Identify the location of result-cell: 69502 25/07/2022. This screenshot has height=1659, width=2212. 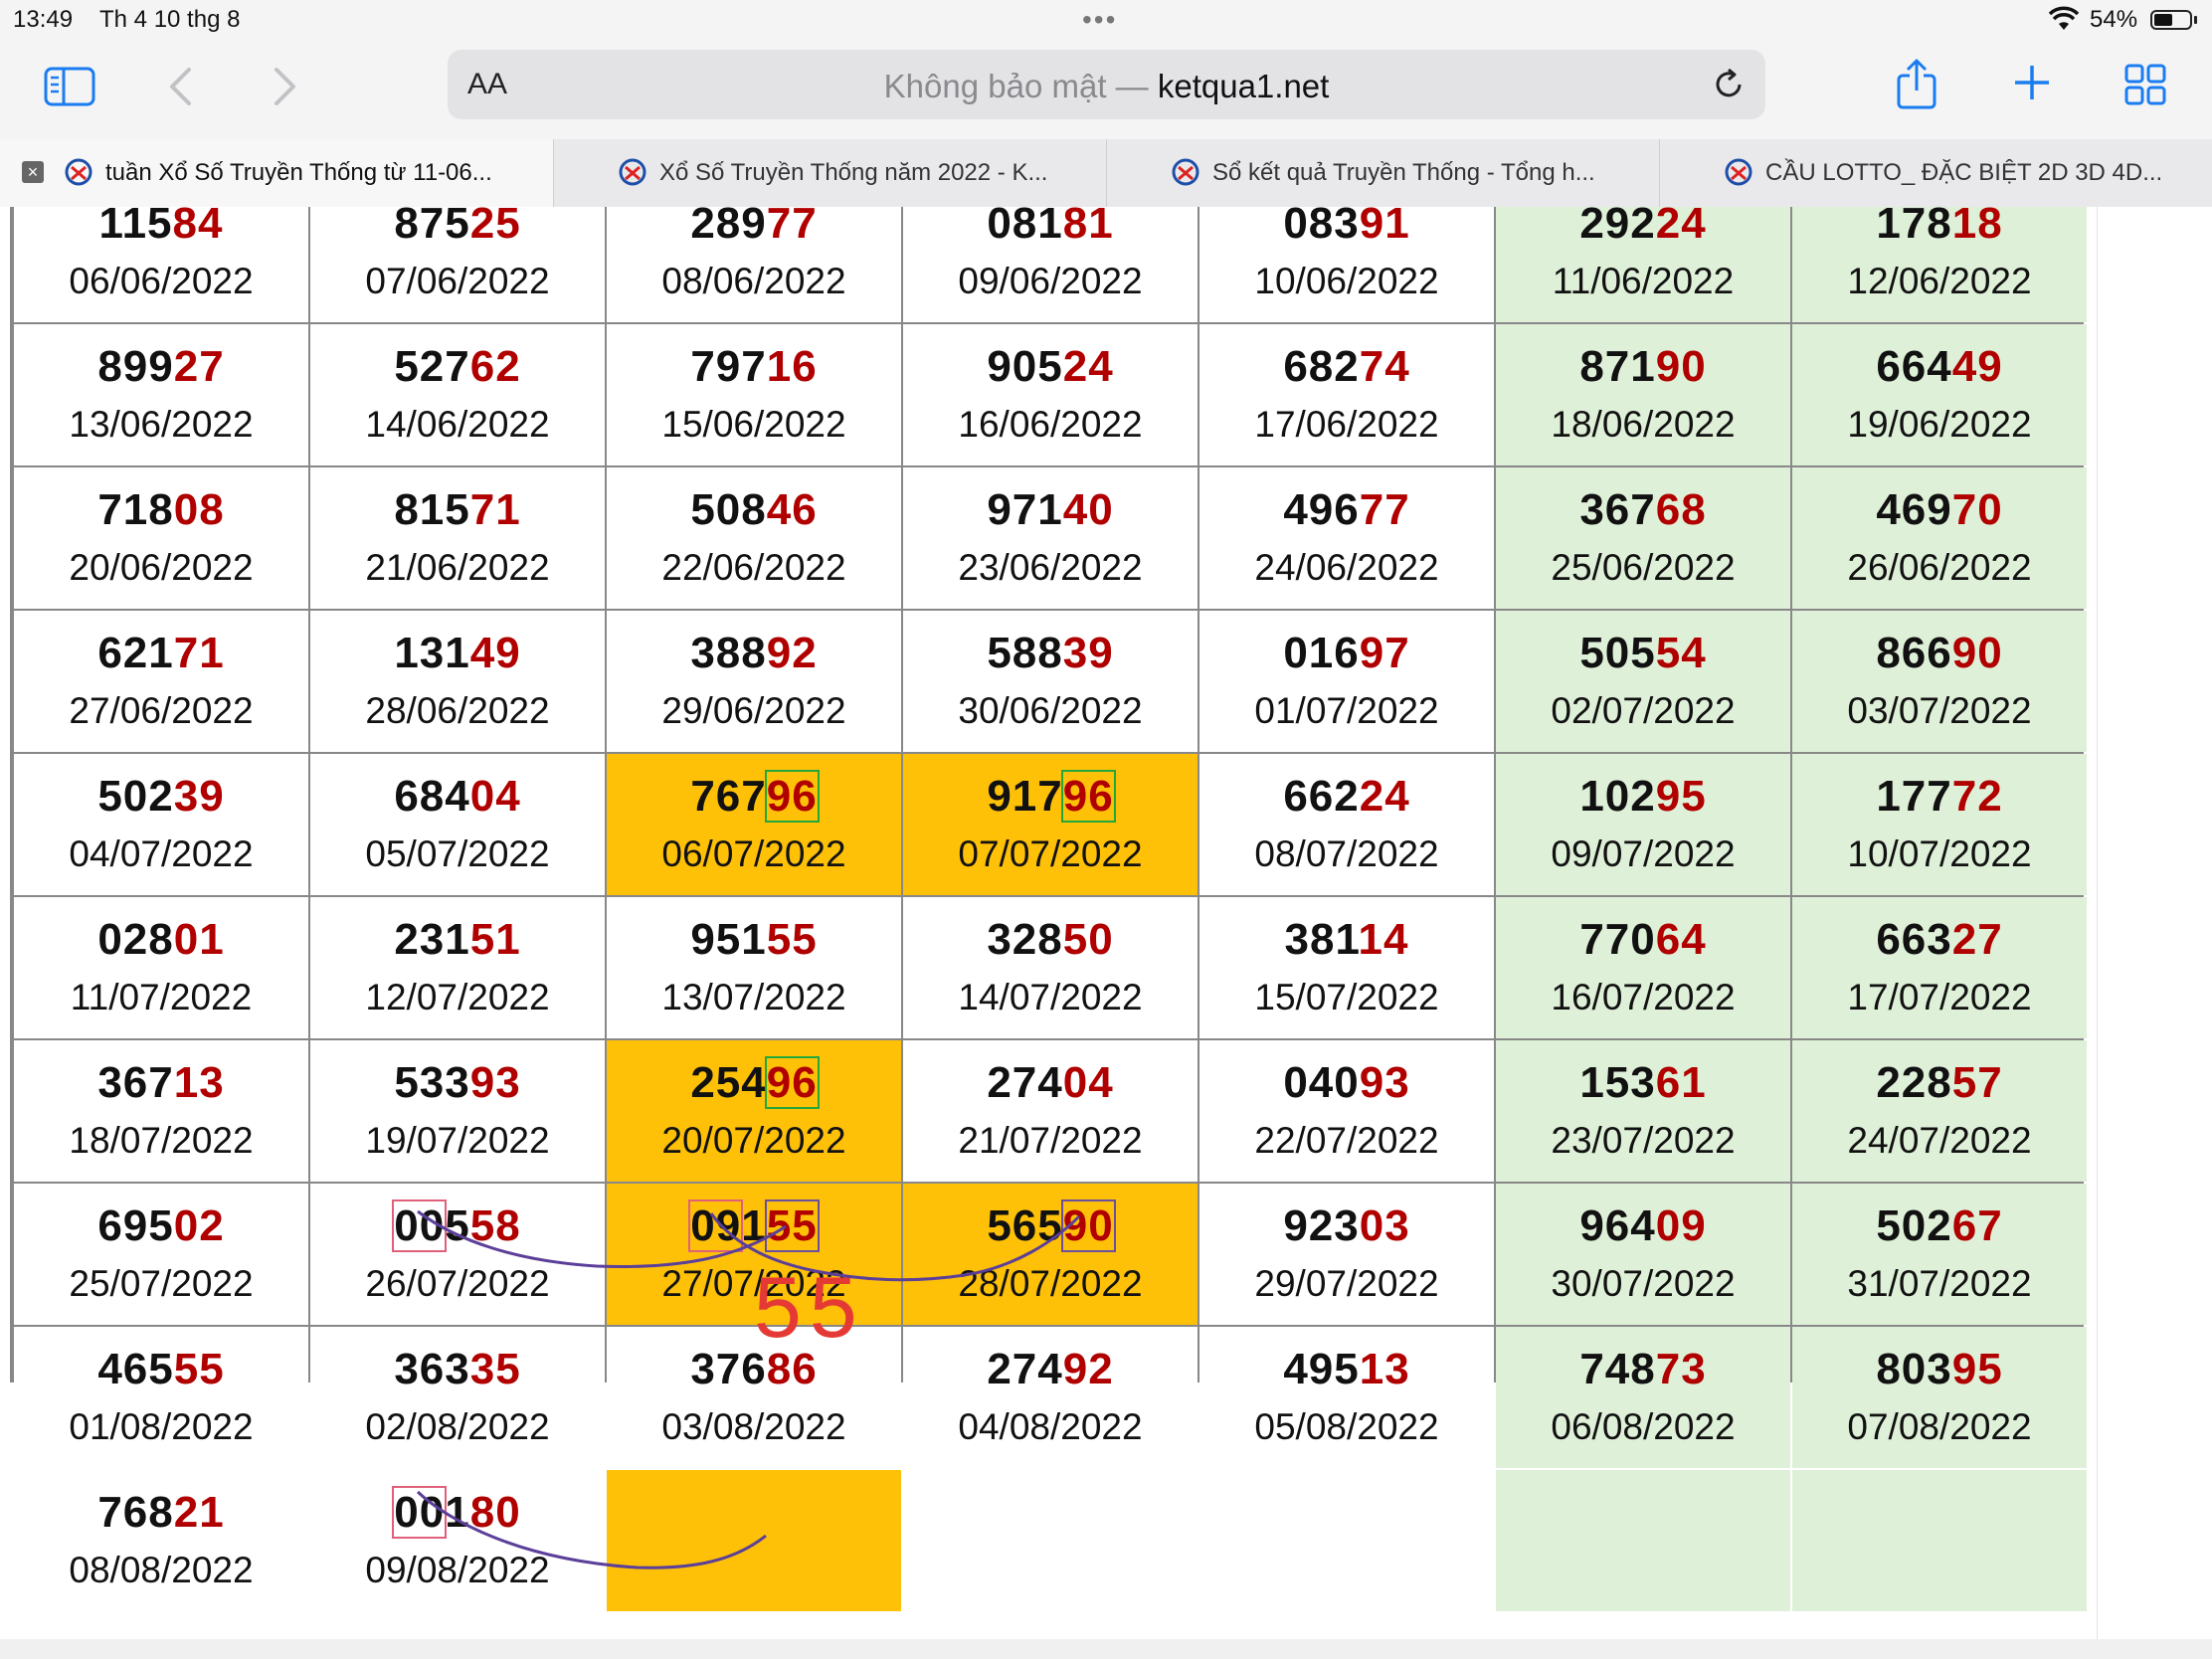
(161, 1254).